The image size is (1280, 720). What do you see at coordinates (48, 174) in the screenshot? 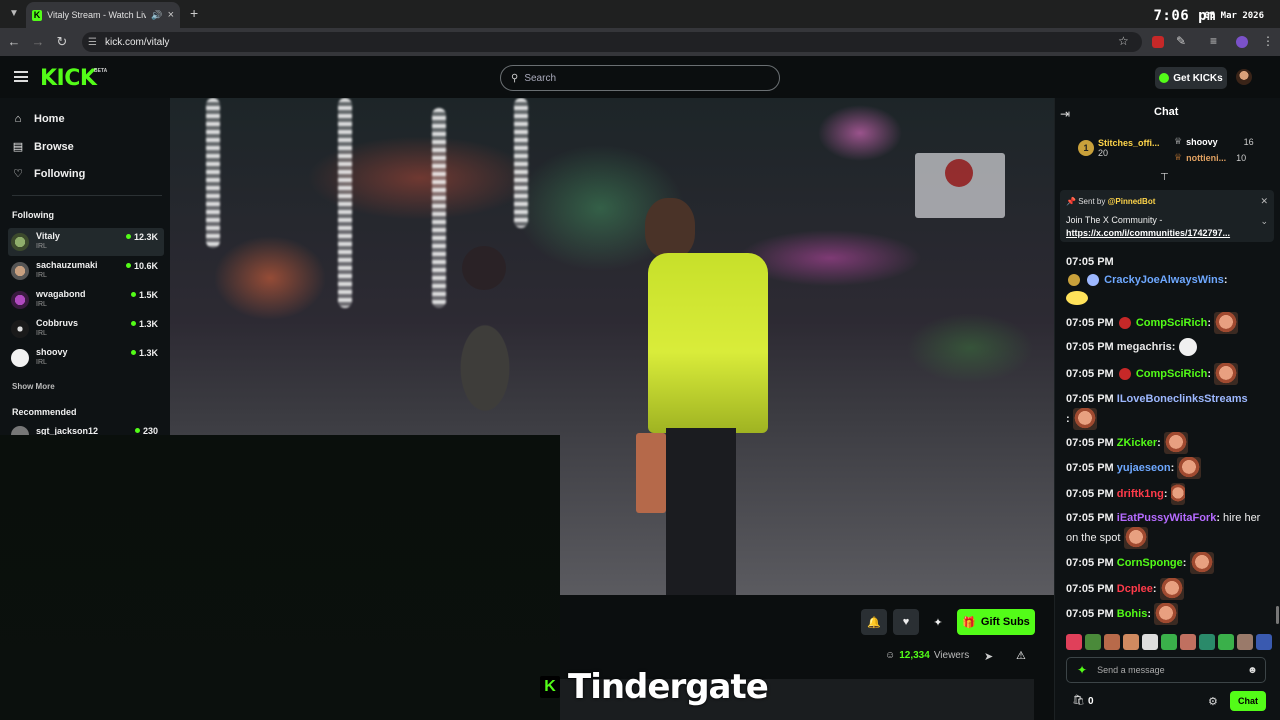
I see `sidebar-item-following: ♡ Following` at bounding box center [48, 174].